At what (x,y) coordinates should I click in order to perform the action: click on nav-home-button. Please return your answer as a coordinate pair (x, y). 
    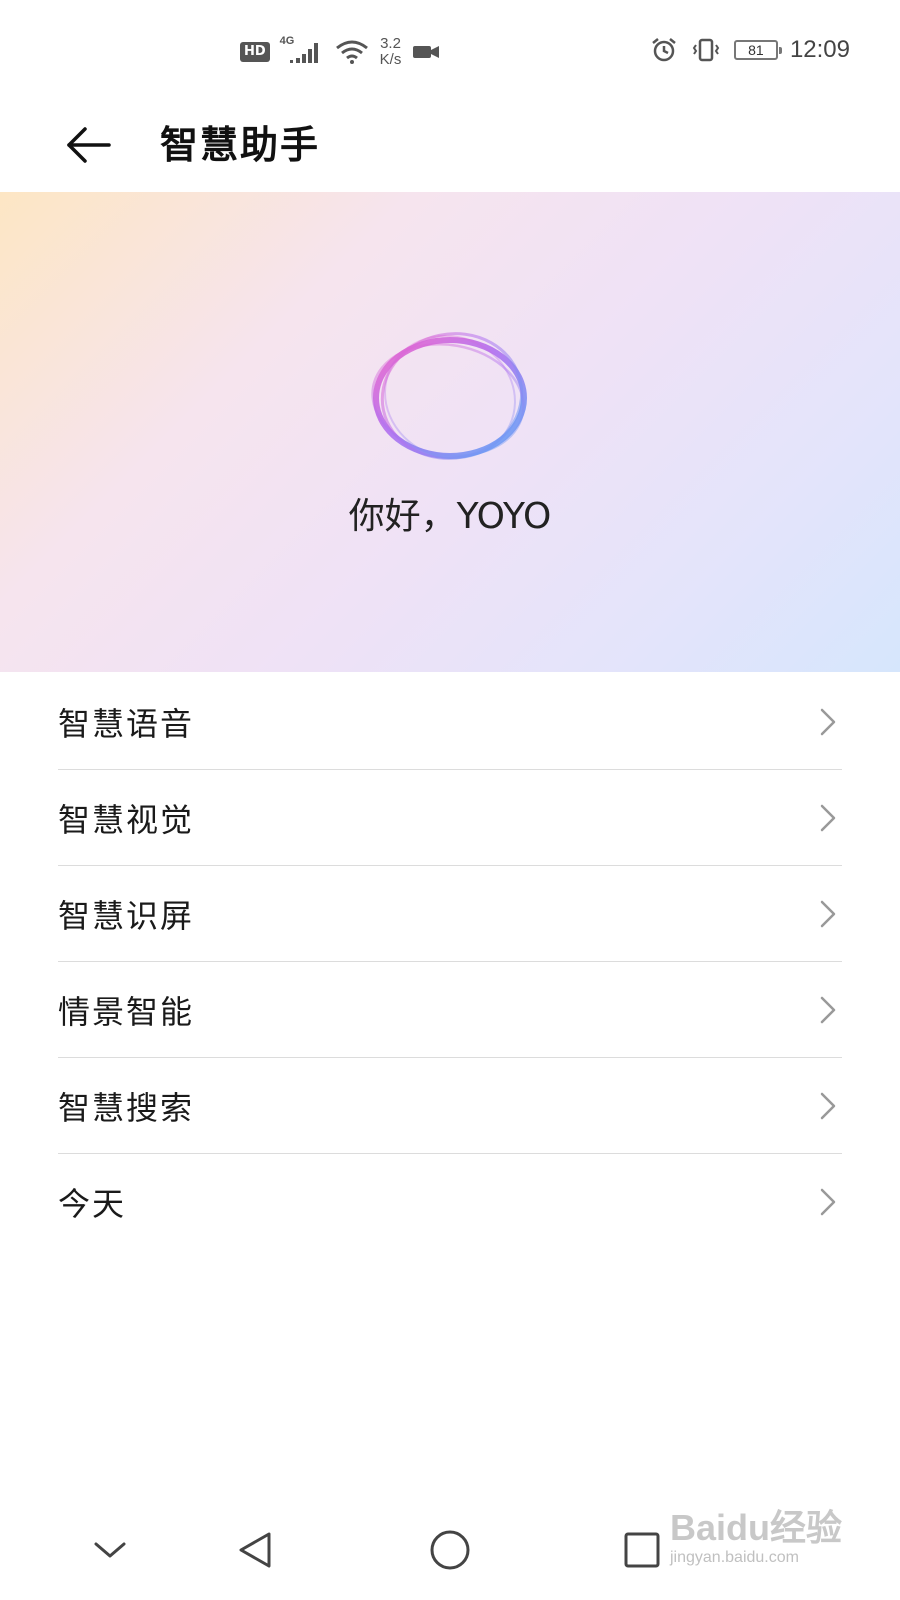
    Looking at the image, I should click on (450, 1550).